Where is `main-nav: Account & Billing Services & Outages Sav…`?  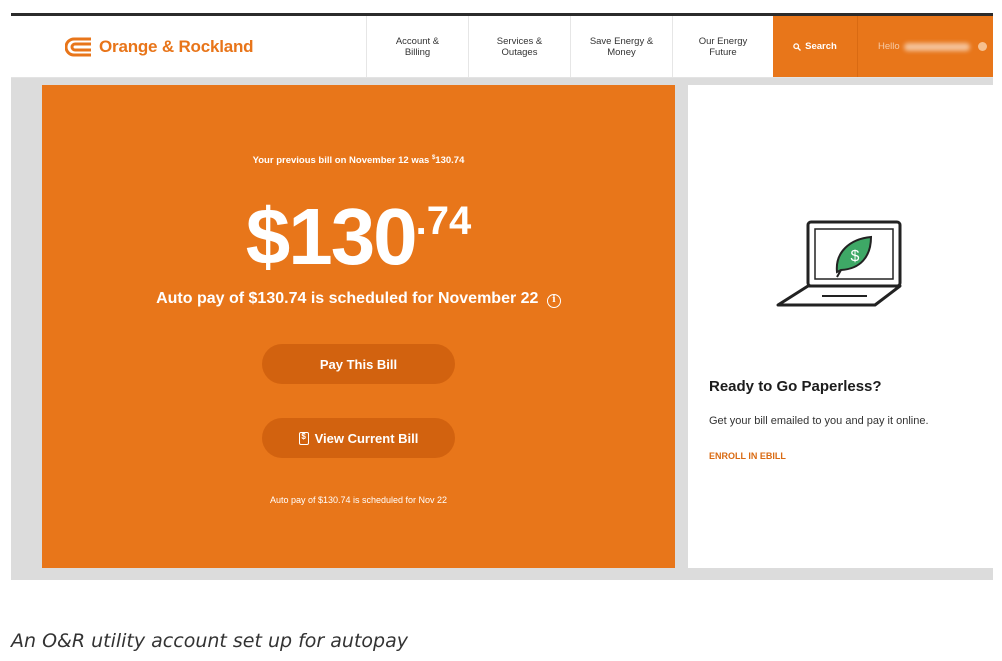 main-nav: Account & Billing Services & Outages Sav… is located at coordinates (569, 46).